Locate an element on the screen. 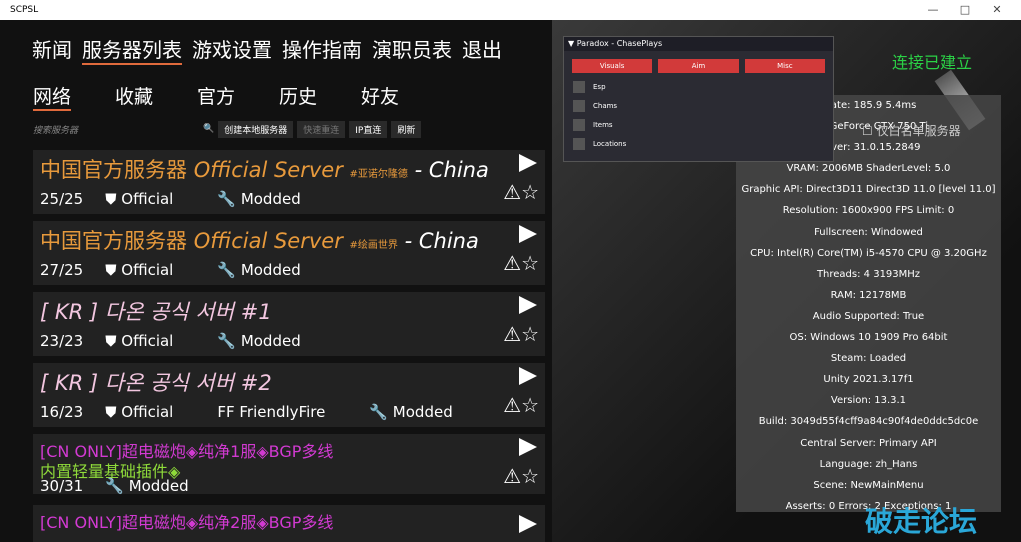 This screenshot has width=1021, height=542. watermark: 破走论坛 is located at coordinates (921, 521).